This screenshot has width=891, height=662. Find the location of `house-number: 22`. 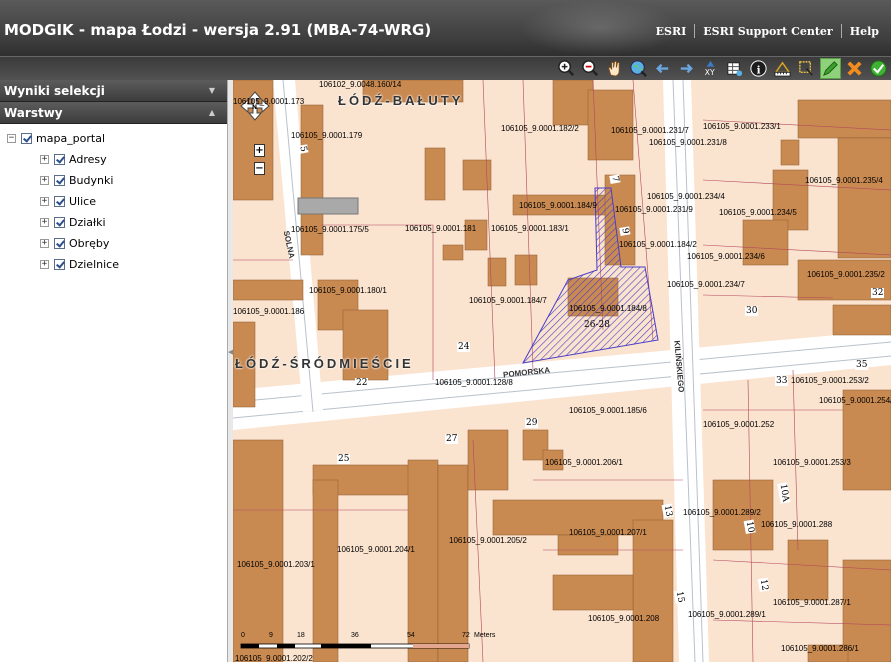

house-number: 22 is located at coordinates (362, 383).